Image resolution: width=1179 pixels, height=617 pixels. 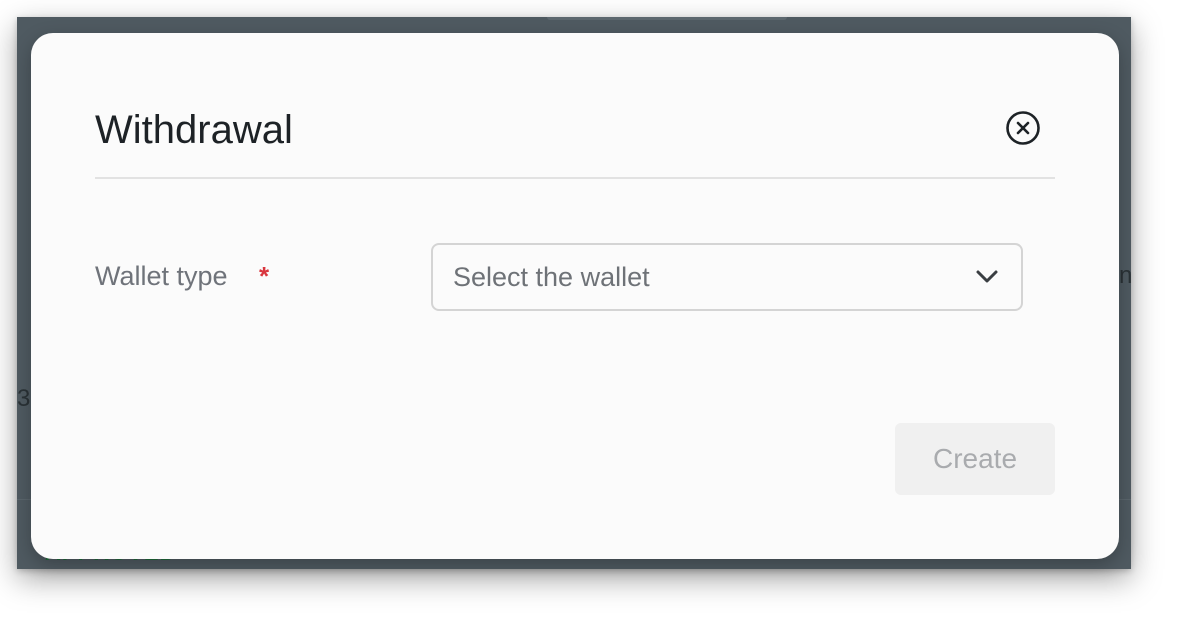 I want to click on required-indicator: *, so click(x=264, y=276).